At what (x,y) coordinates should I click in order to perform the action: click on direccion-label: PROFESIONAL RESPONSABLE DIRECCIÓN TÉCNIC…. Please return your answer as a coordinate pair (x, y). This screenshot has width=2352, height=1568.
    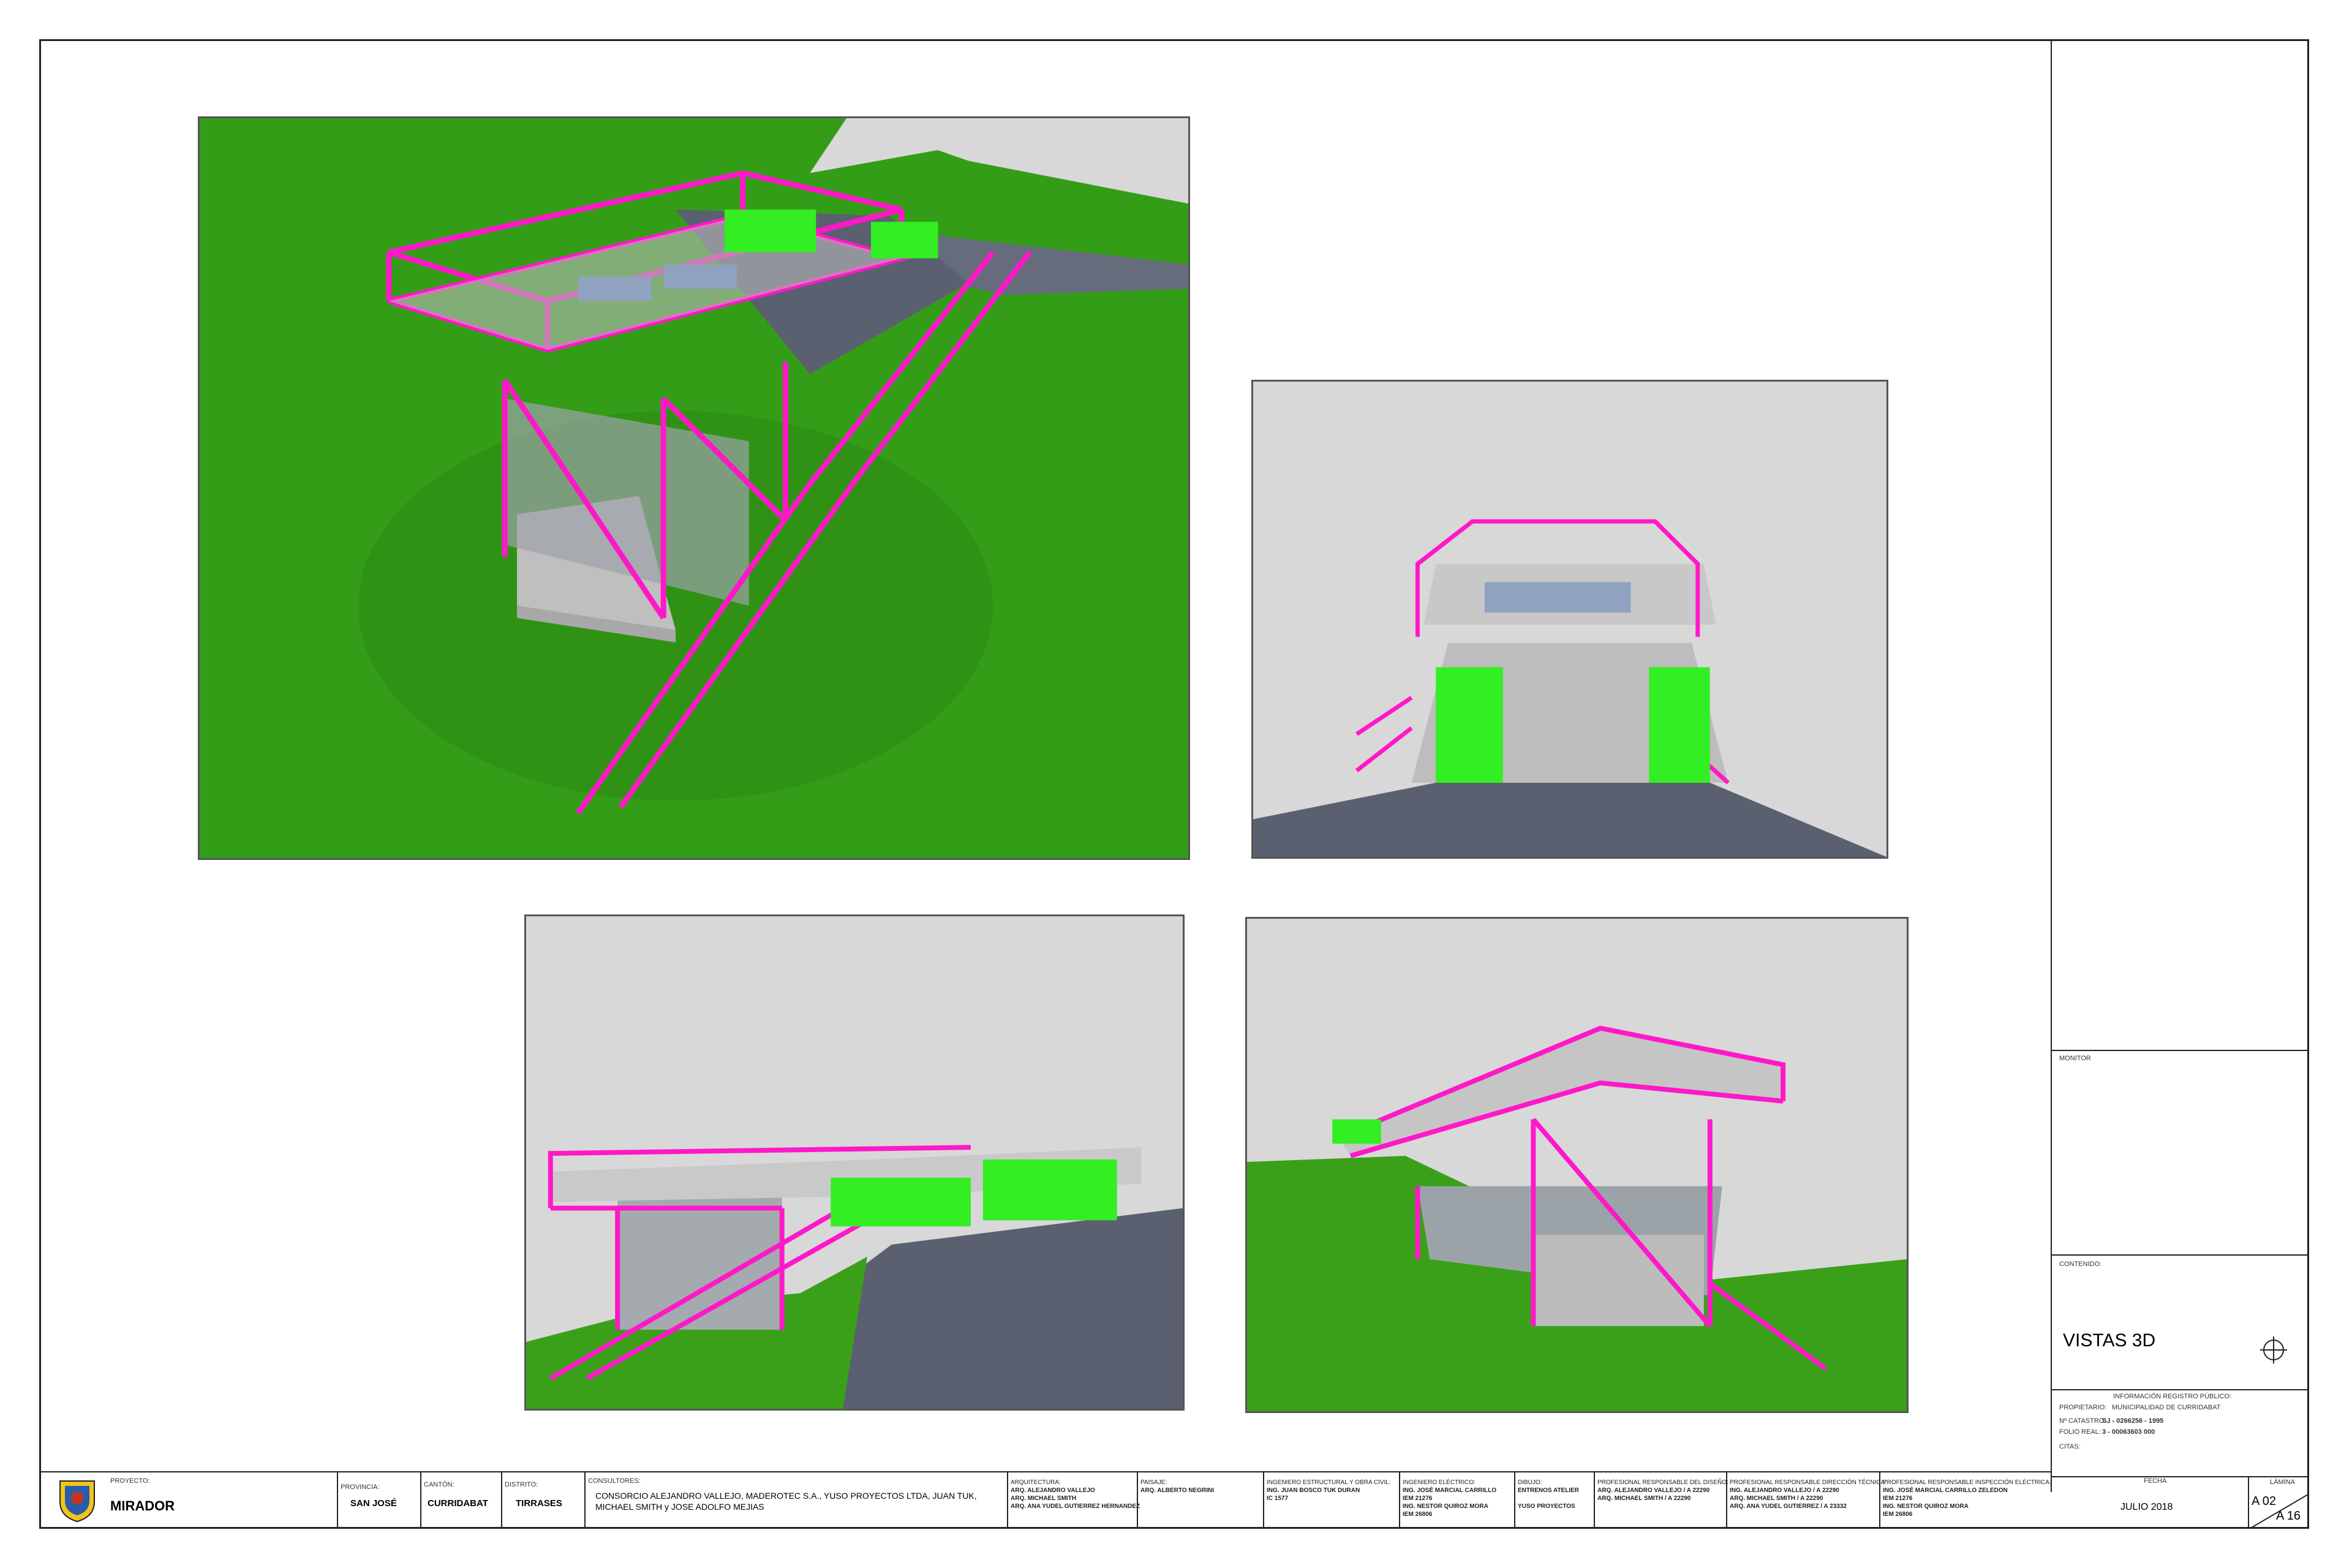
    Looking at the image, I should click on (1808, 1482).